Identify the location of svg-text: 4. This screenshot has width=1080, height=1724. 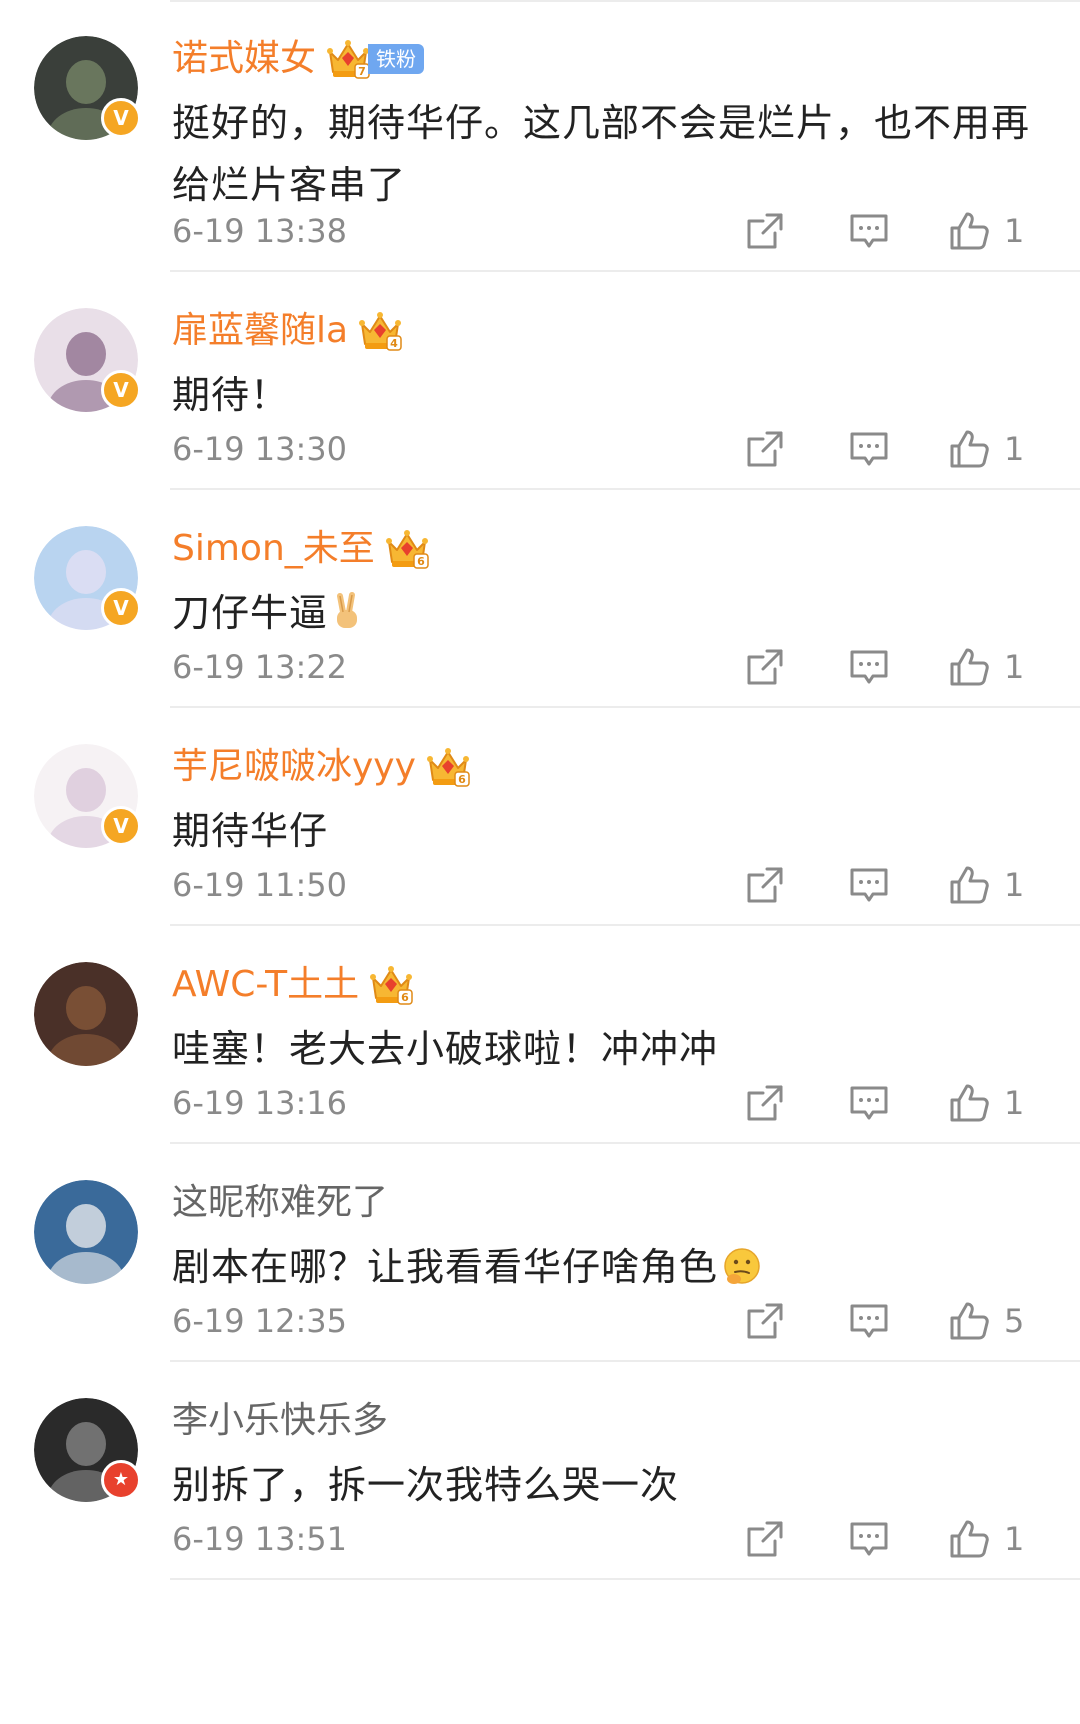
(394, 343).